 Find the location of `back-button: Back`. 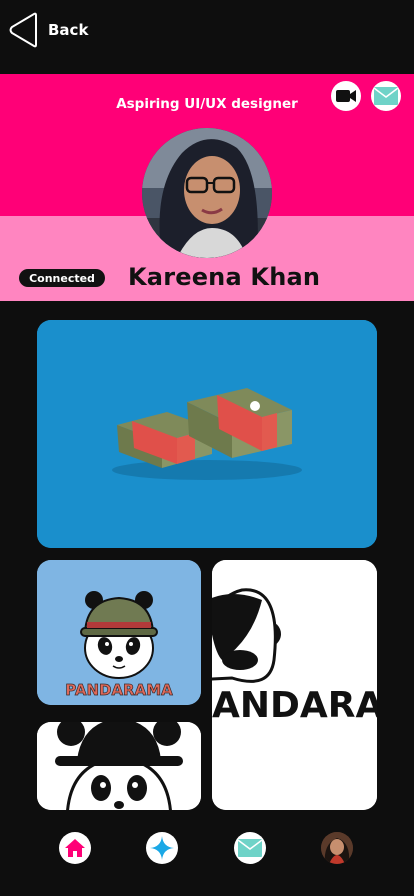

back-button: Back is located at coordinates (48, 30).